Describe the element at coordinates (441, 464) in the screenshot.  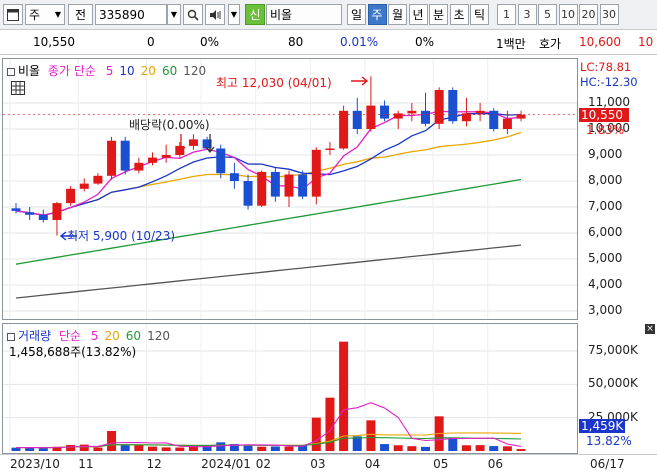
I see `date-tick-label: 05` at that location.